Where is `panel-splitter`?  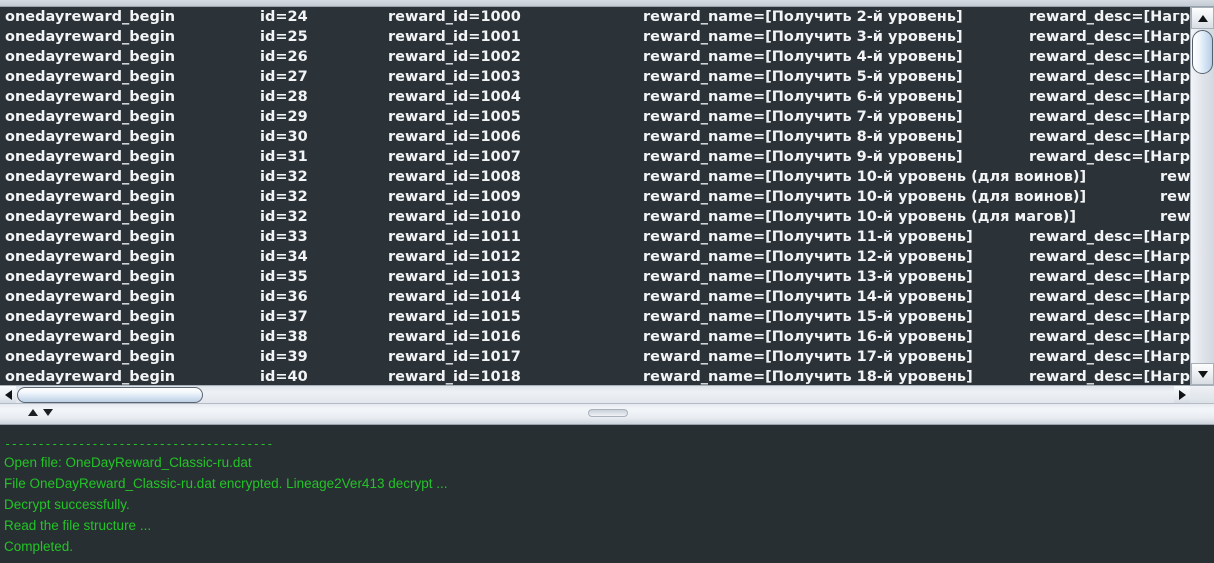
panel-splitter is located at coordinates (607, 414).